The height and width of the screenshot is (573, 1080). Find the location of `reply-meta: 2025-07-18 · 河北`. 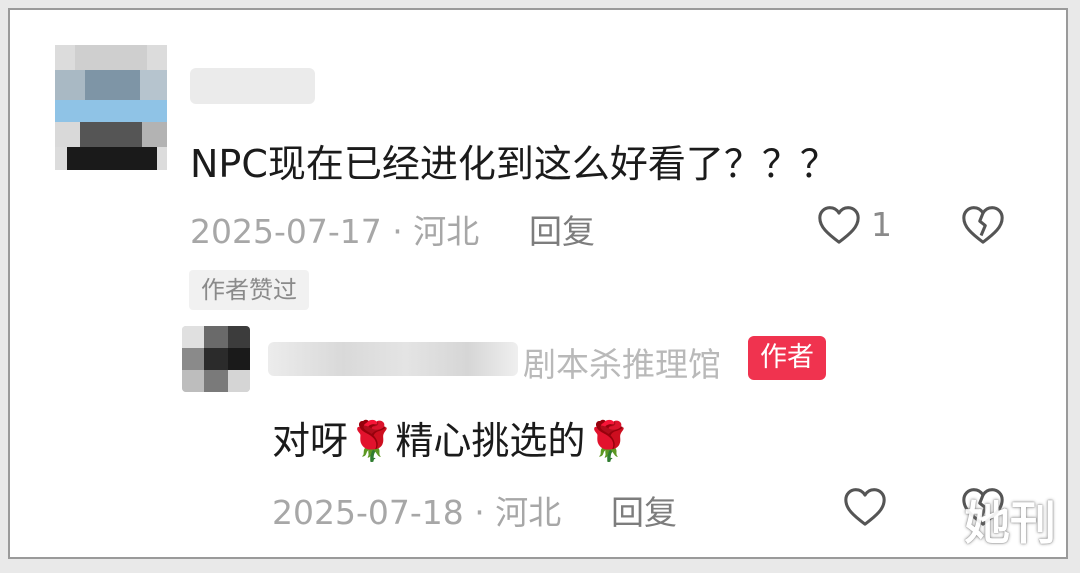

reply-meta: 2025-07-18 · 河北 is located at coordinates (416, 510).